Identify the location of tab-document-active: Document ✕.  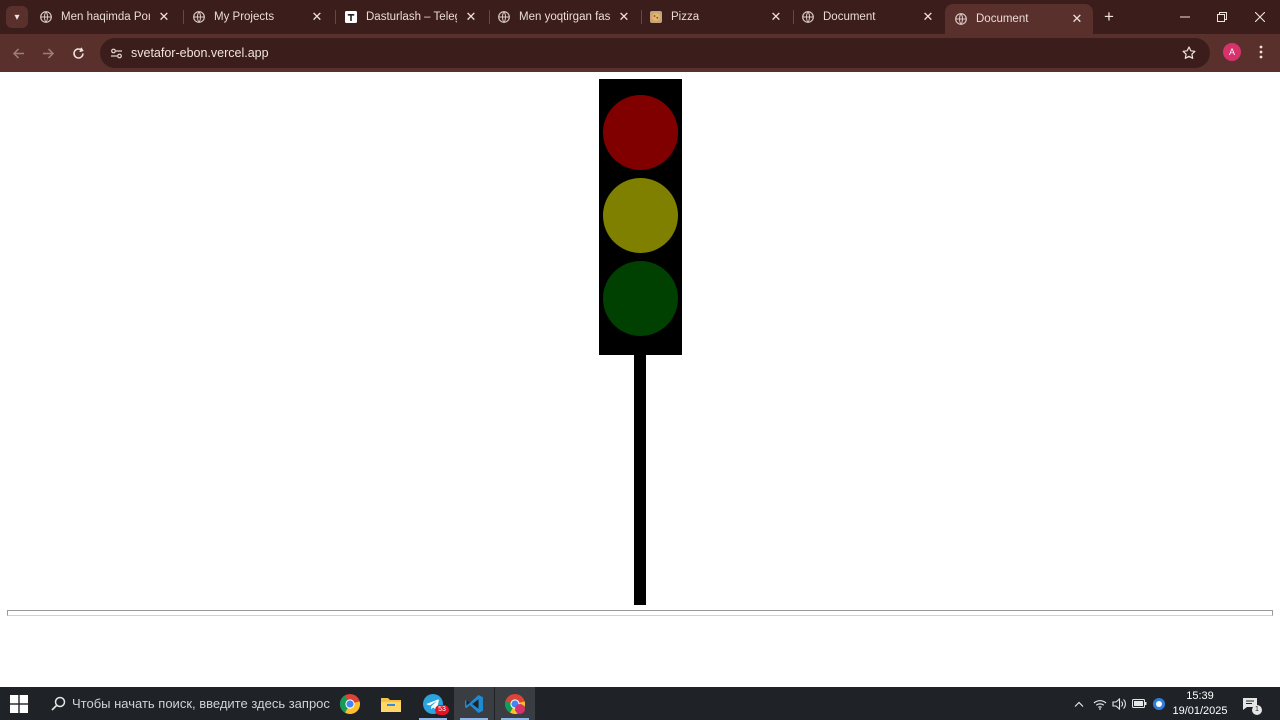
(1019, 19).